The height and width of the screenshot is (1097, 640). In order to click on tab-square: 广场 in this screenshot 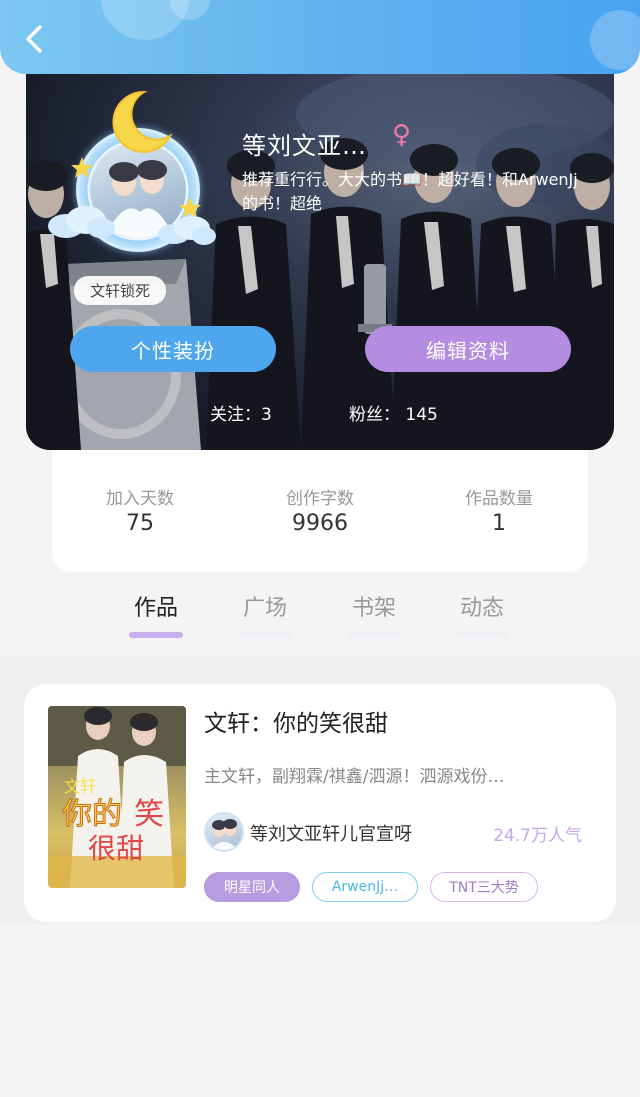, I will do `click(265, 614)`.